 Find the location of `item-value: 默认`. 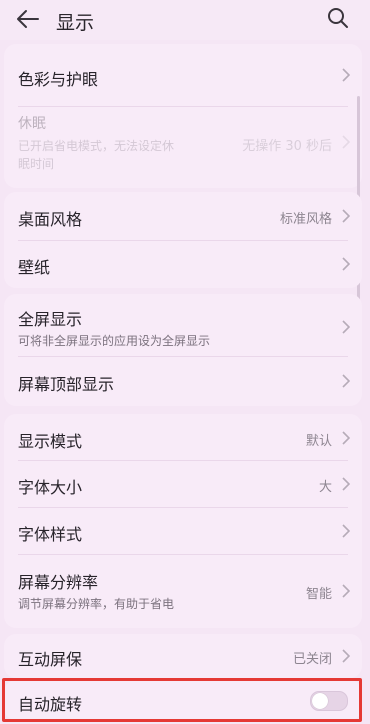

item-value: 默认 is located at coordinates (318, 441).